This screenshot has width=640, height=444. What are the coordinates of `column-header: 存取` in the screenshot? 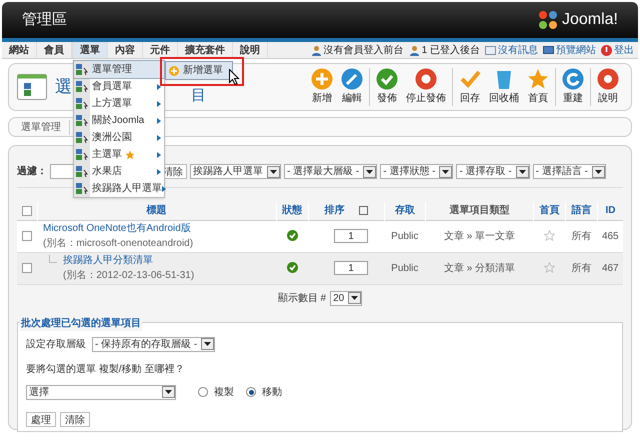 It's located at (404, 210).